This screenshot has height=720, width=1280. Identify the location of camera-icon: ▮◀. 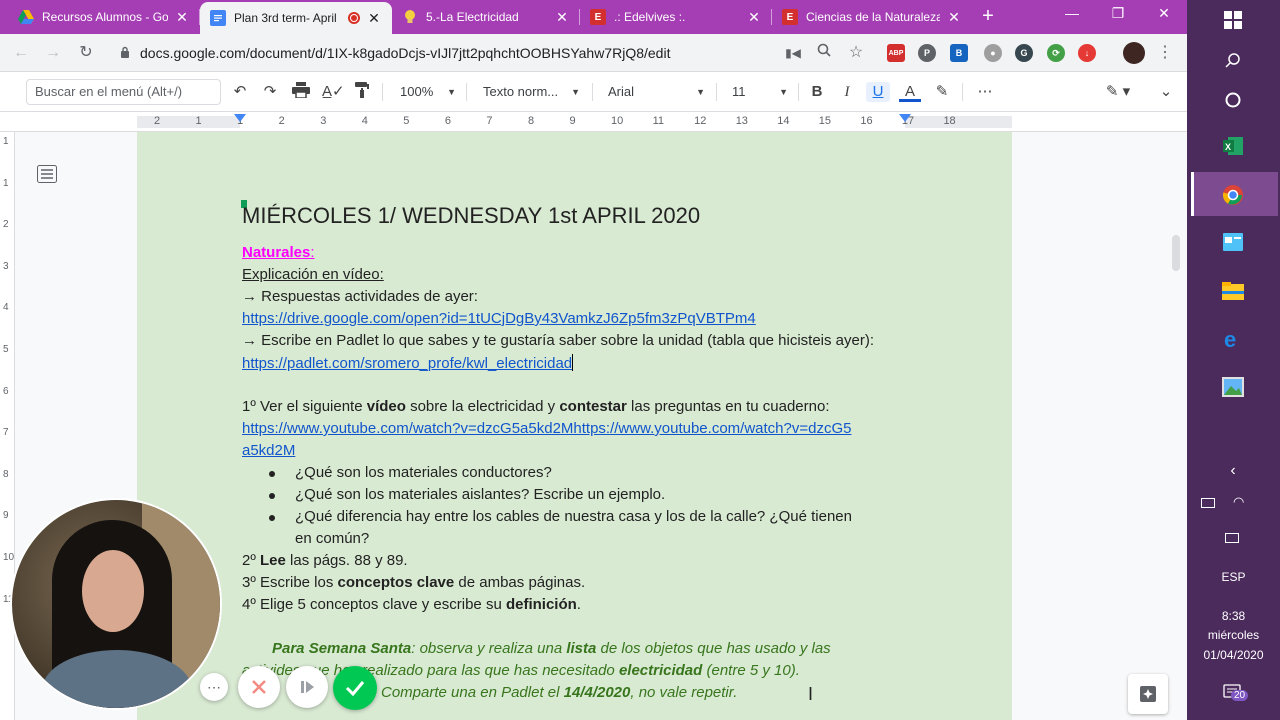
(793, 53).